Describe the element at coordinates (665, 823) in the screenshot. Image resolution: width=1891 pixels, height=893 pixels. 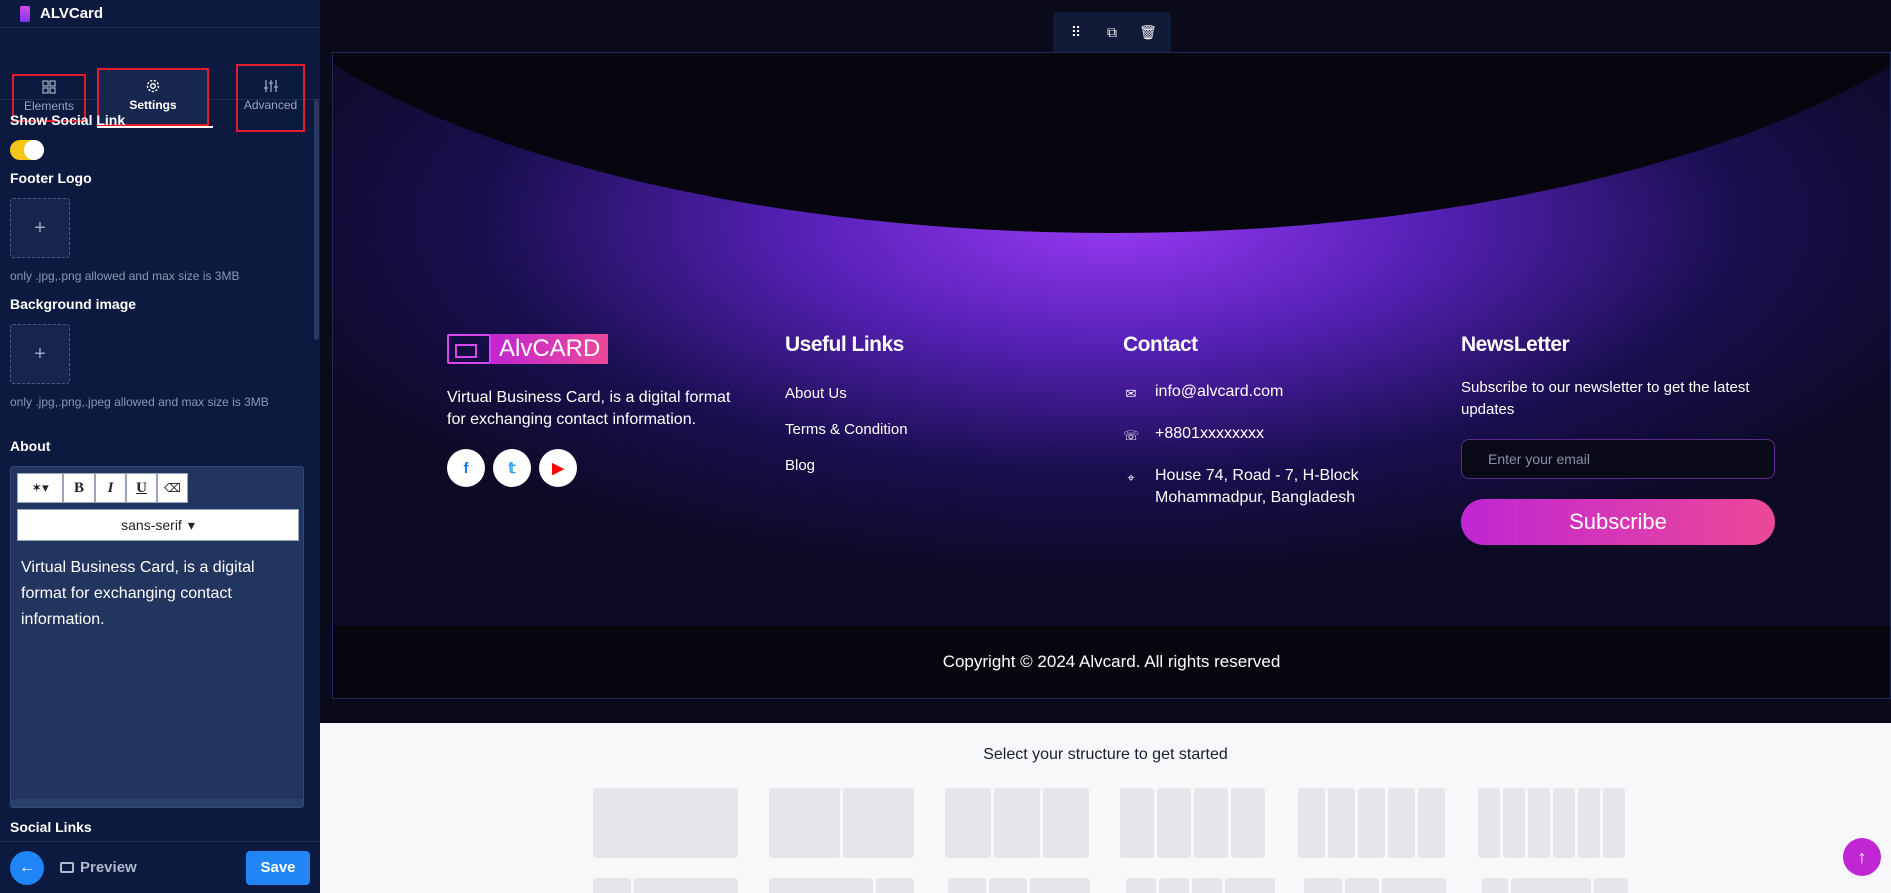
I see `structure-1-col` at that location.